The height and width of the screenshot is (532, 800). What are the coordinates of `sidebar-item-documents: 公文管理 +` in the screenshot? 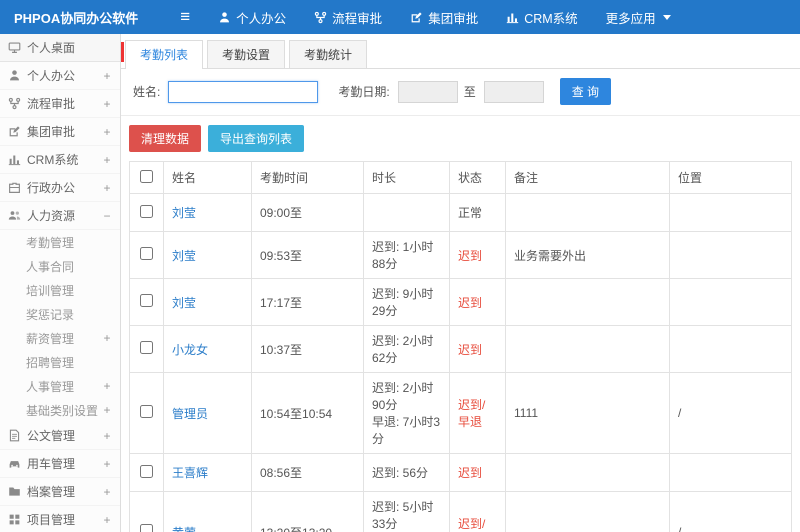 It's located at (60, 436).